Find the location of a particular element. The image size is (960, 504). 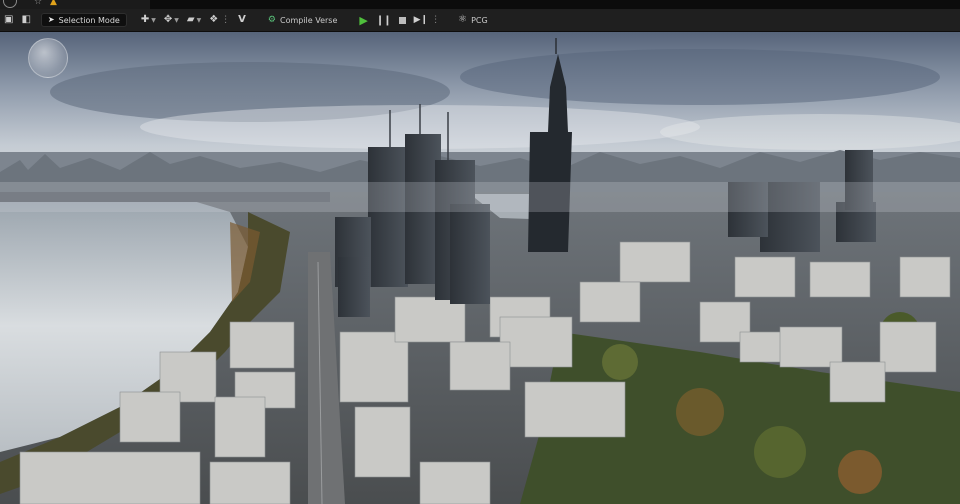

stop-button is located at coordinates (402, 20).